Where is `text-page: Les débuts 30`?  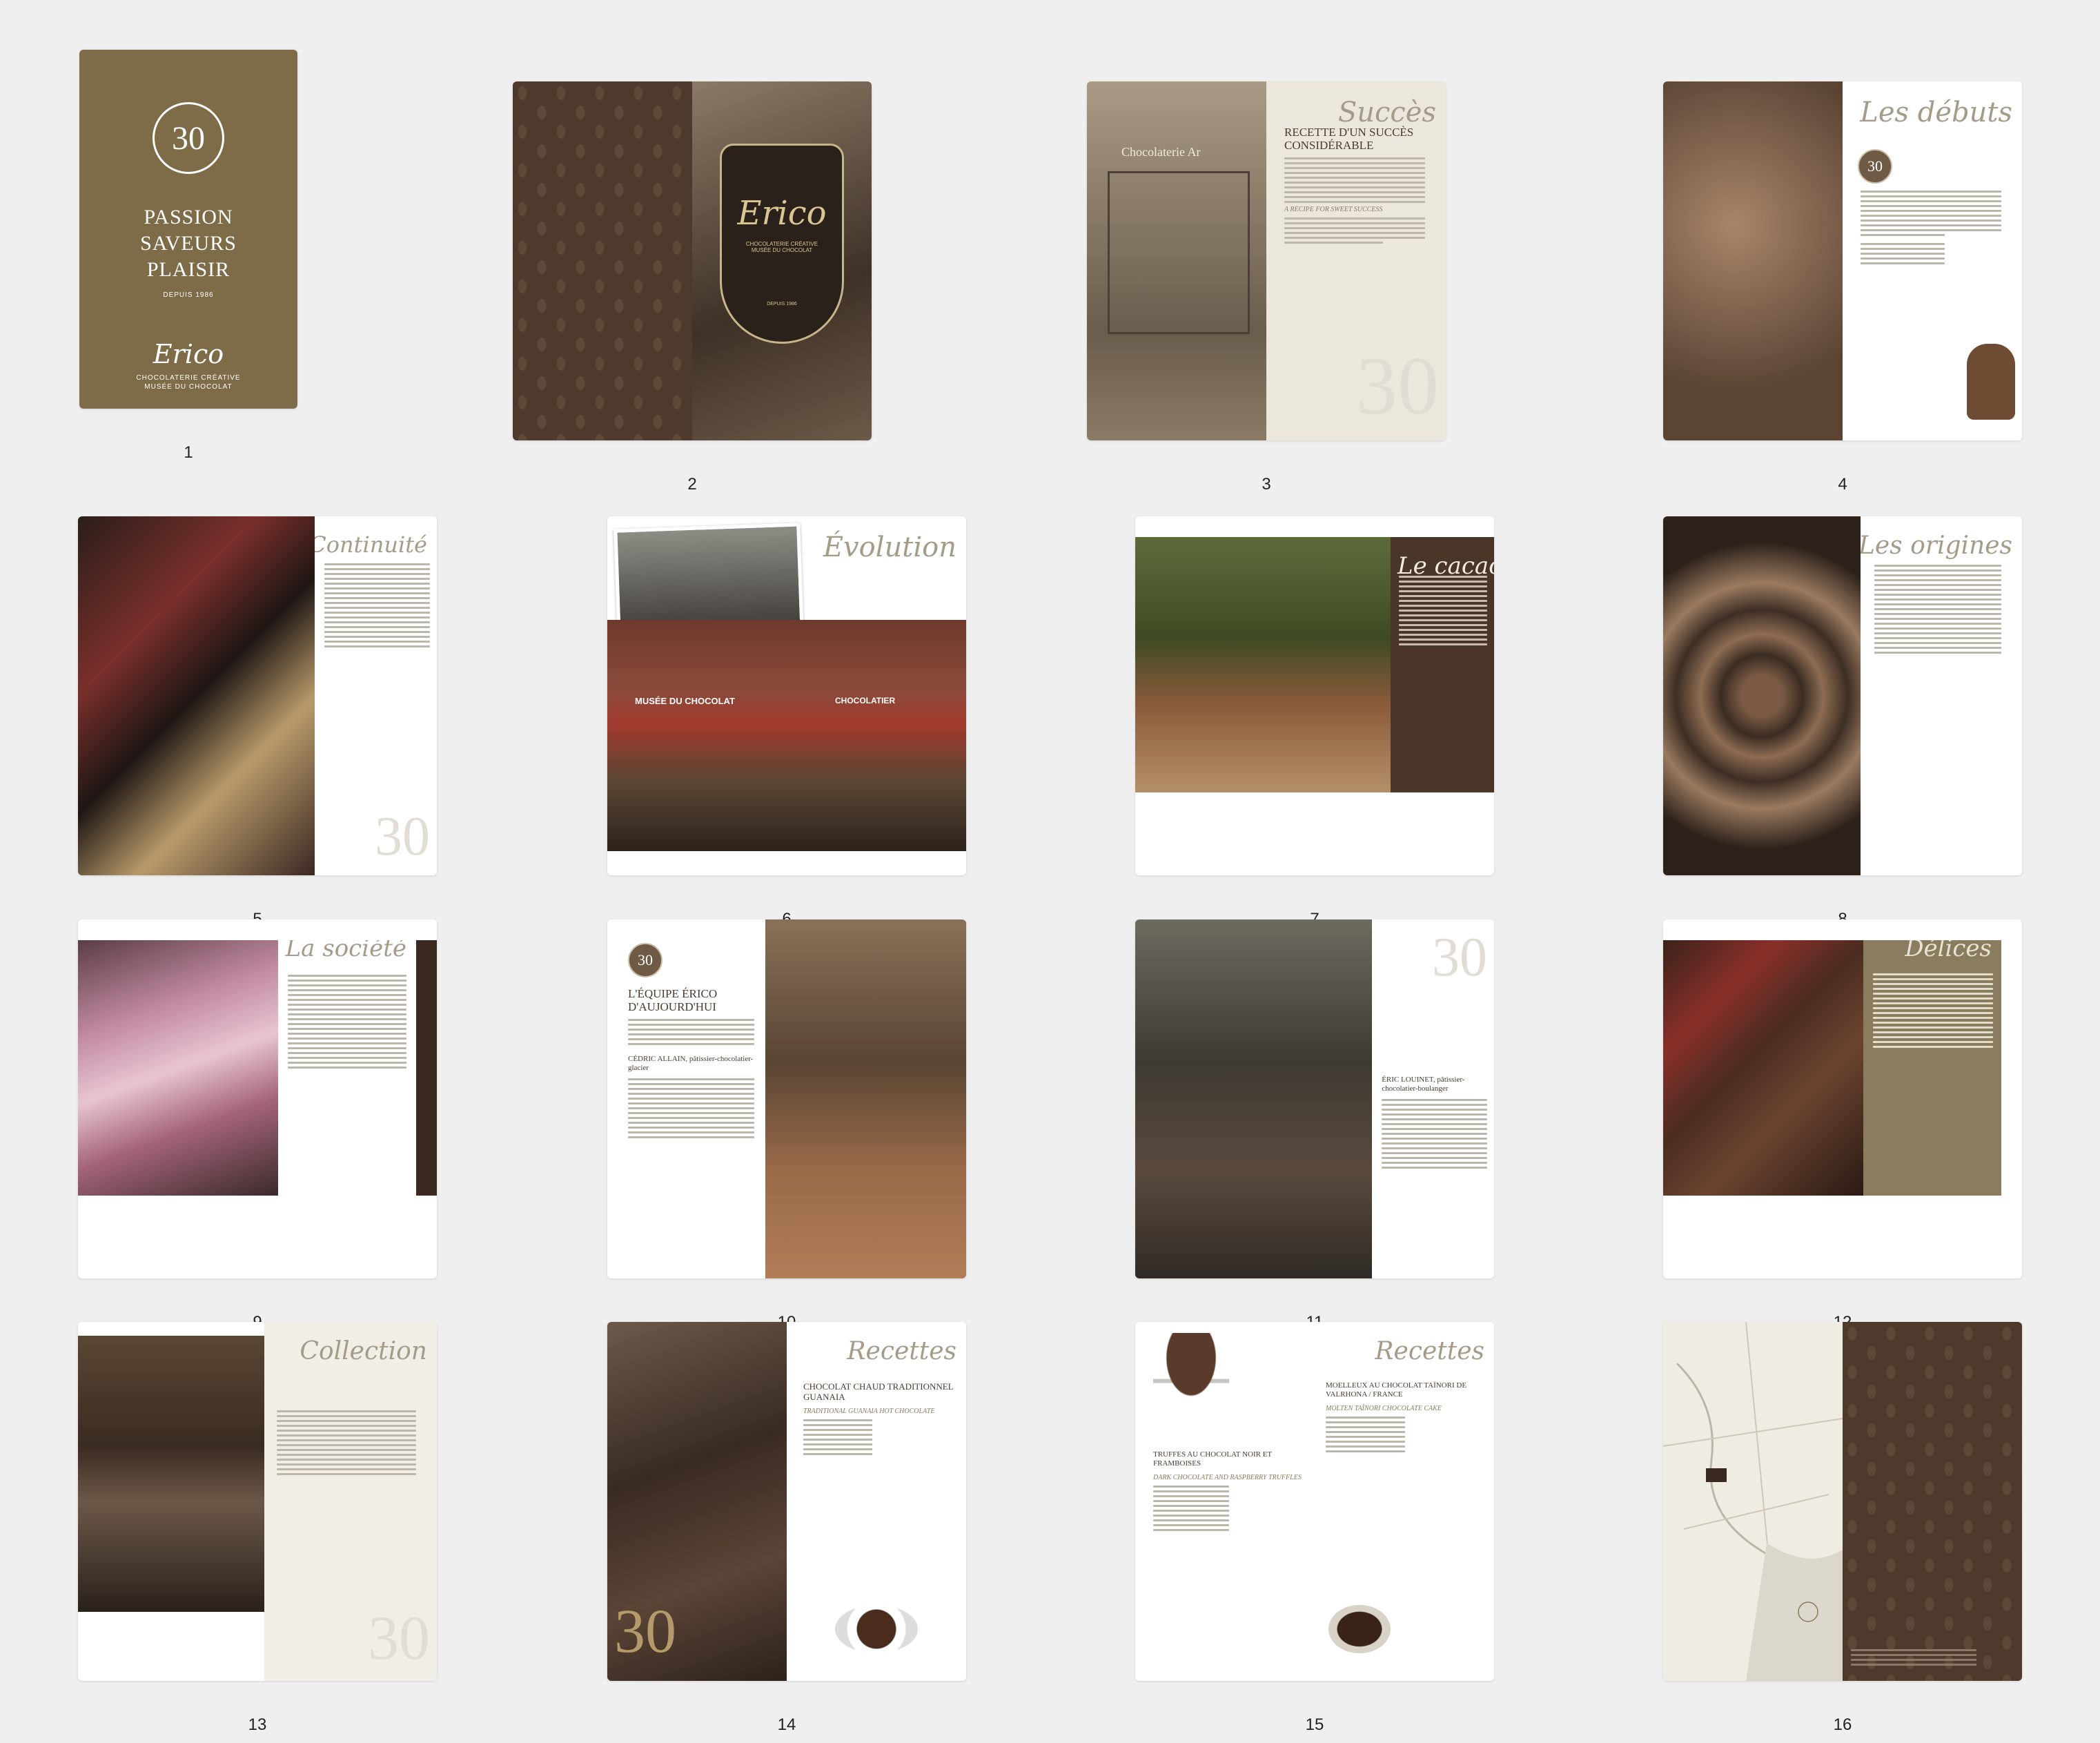 text-page: Les débuts 30 is located at coordinates (1932, 260).